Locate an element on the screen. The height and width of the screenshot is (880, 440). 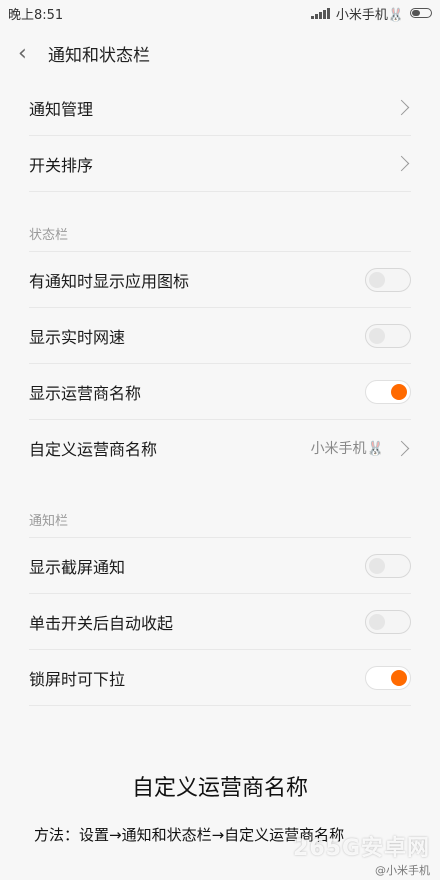
row-label: 通知管理 is located at coordinates (61, 109).